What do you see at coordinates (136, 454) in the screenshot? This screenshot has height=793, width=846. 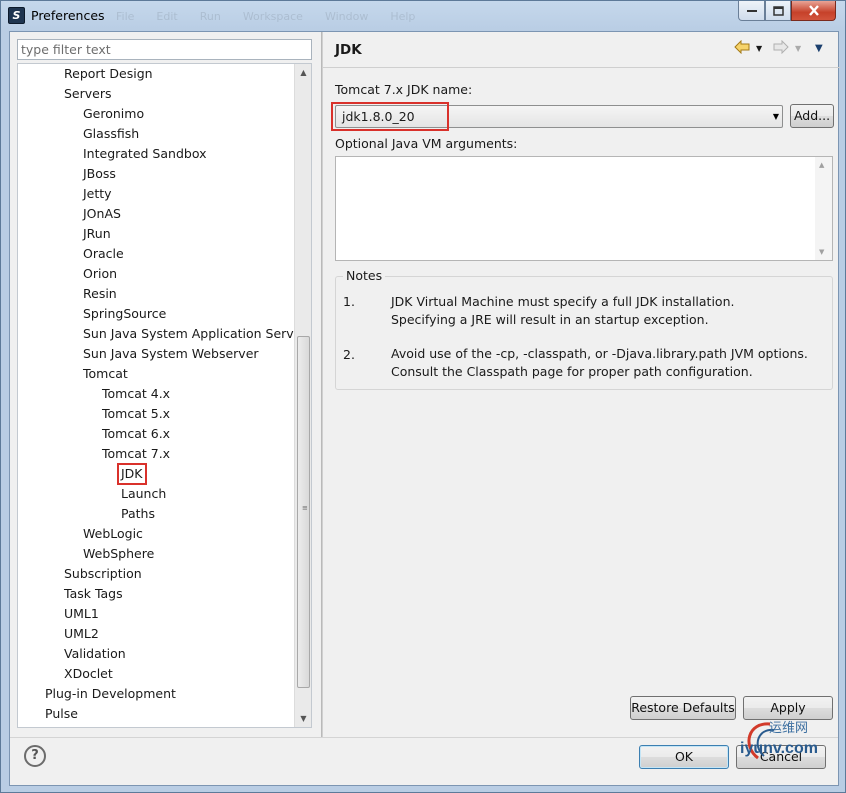 I see `tree-item: Tomcat 7.x` at bounding box center [136, 454].